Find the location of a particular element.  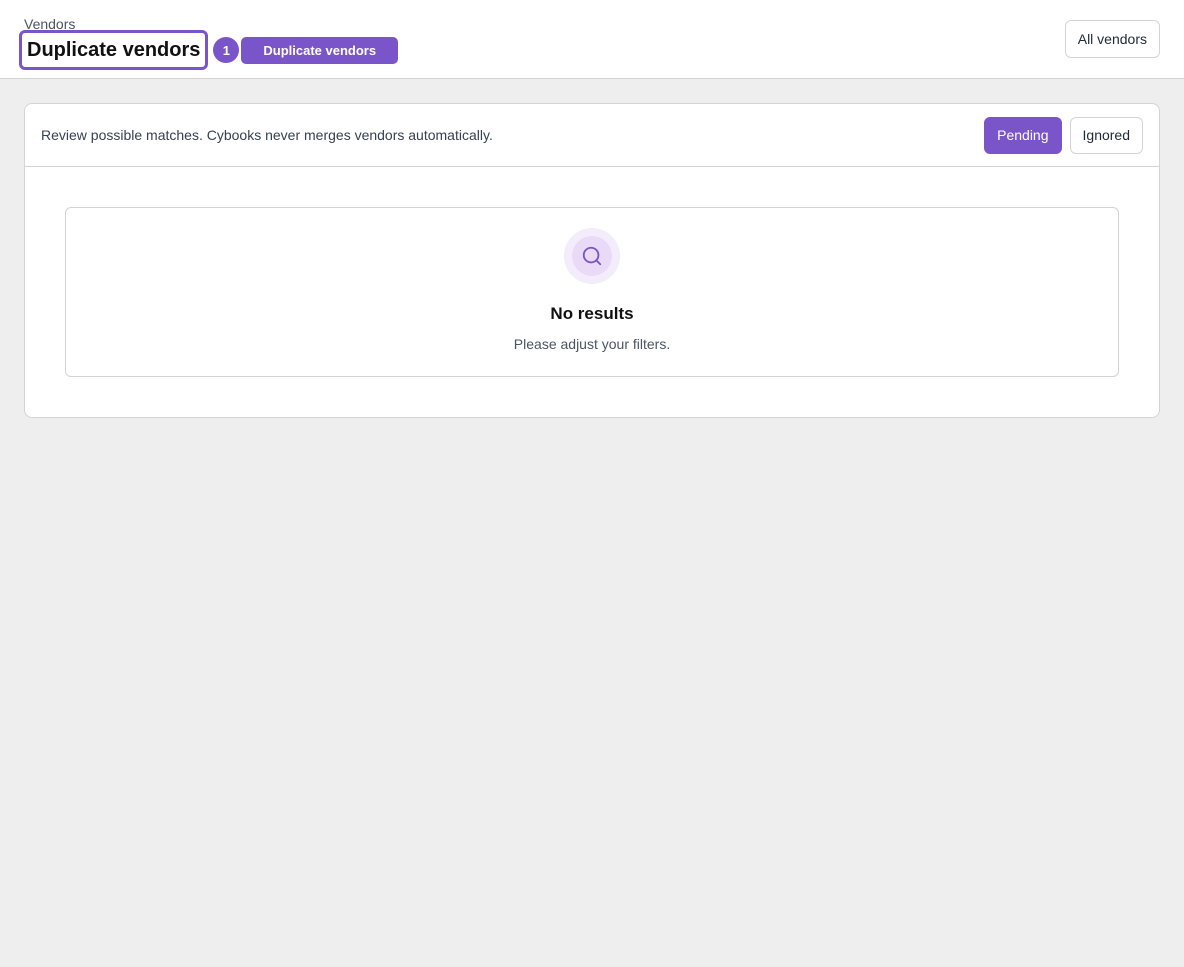

pending-filter-button: Pending is located at coordinates (1023, 135).